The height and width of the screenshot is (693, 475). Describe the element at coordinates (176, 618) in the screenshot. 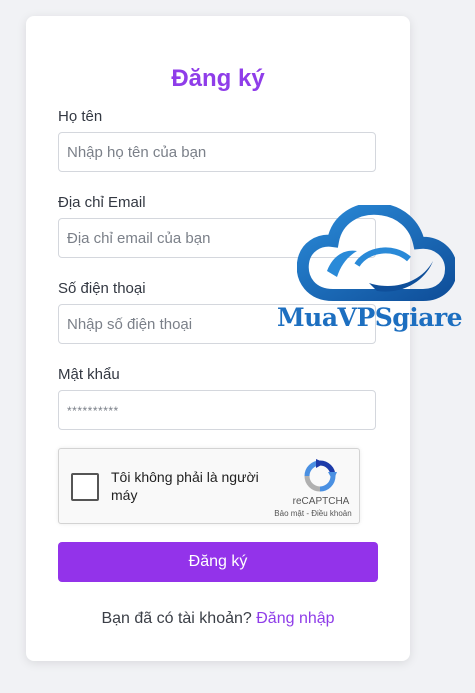

I see `login-prompt-text: Bạn đã có tài khoản?` at that location.